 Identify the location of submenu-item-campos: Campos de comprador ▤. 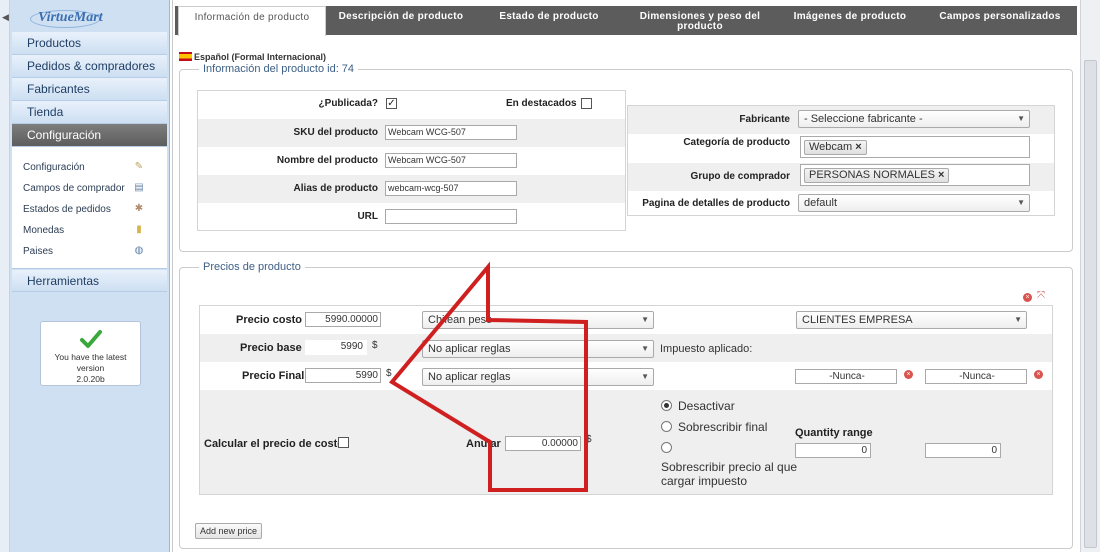
(89, 188).